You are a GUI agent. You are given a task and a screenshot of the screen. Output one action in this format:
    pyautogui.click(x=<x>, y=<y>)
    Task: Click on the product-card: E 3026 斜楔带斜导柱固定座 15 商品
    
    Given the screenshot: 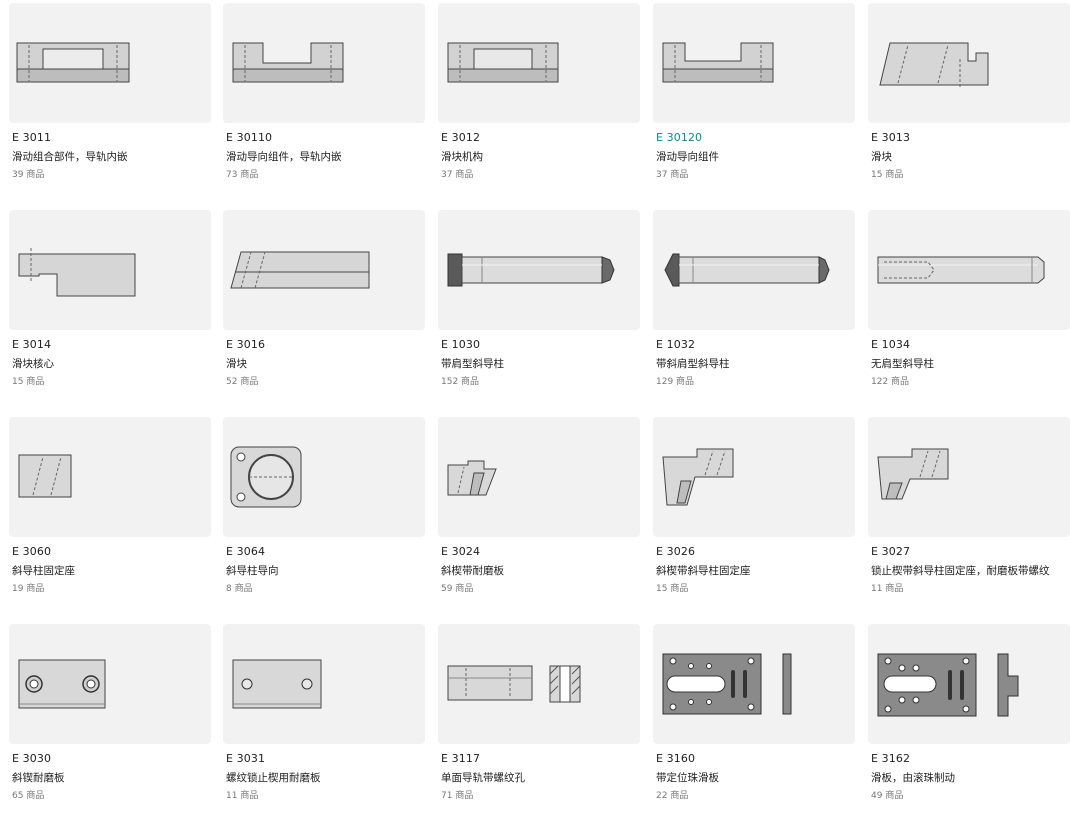 What is the action you would take?
    pyautogui.click(x=754, y=517)
    